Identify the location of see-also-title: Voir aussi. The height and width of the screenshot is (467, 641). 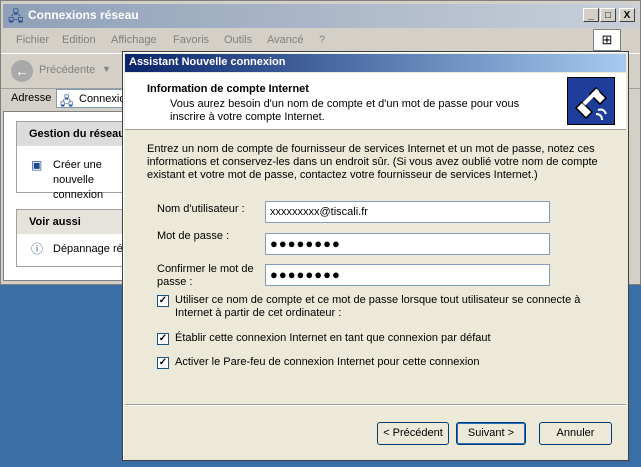
(71, 222).